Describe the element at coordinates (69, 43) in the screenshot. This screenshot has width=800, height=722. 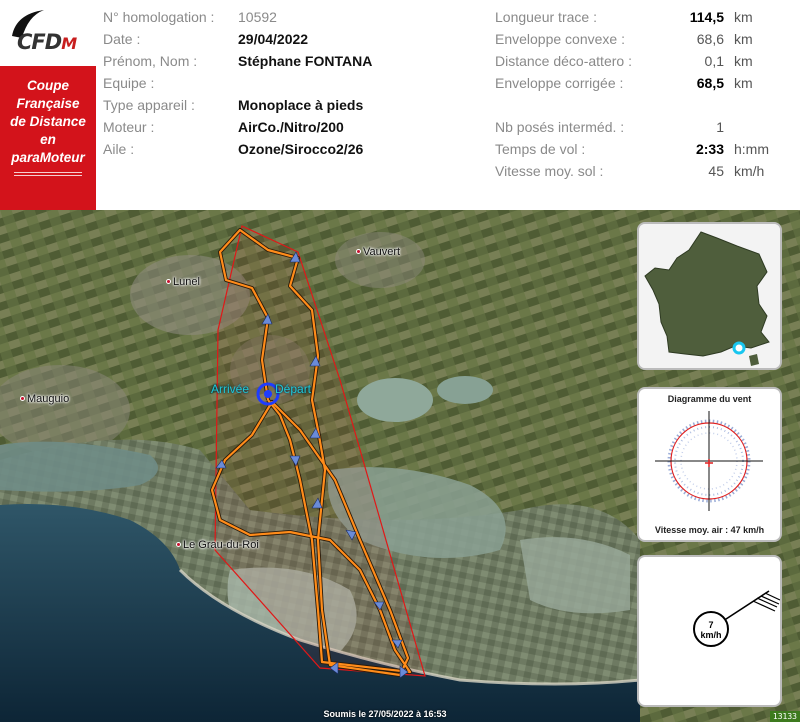
I see `logo-accent: M` at that location.